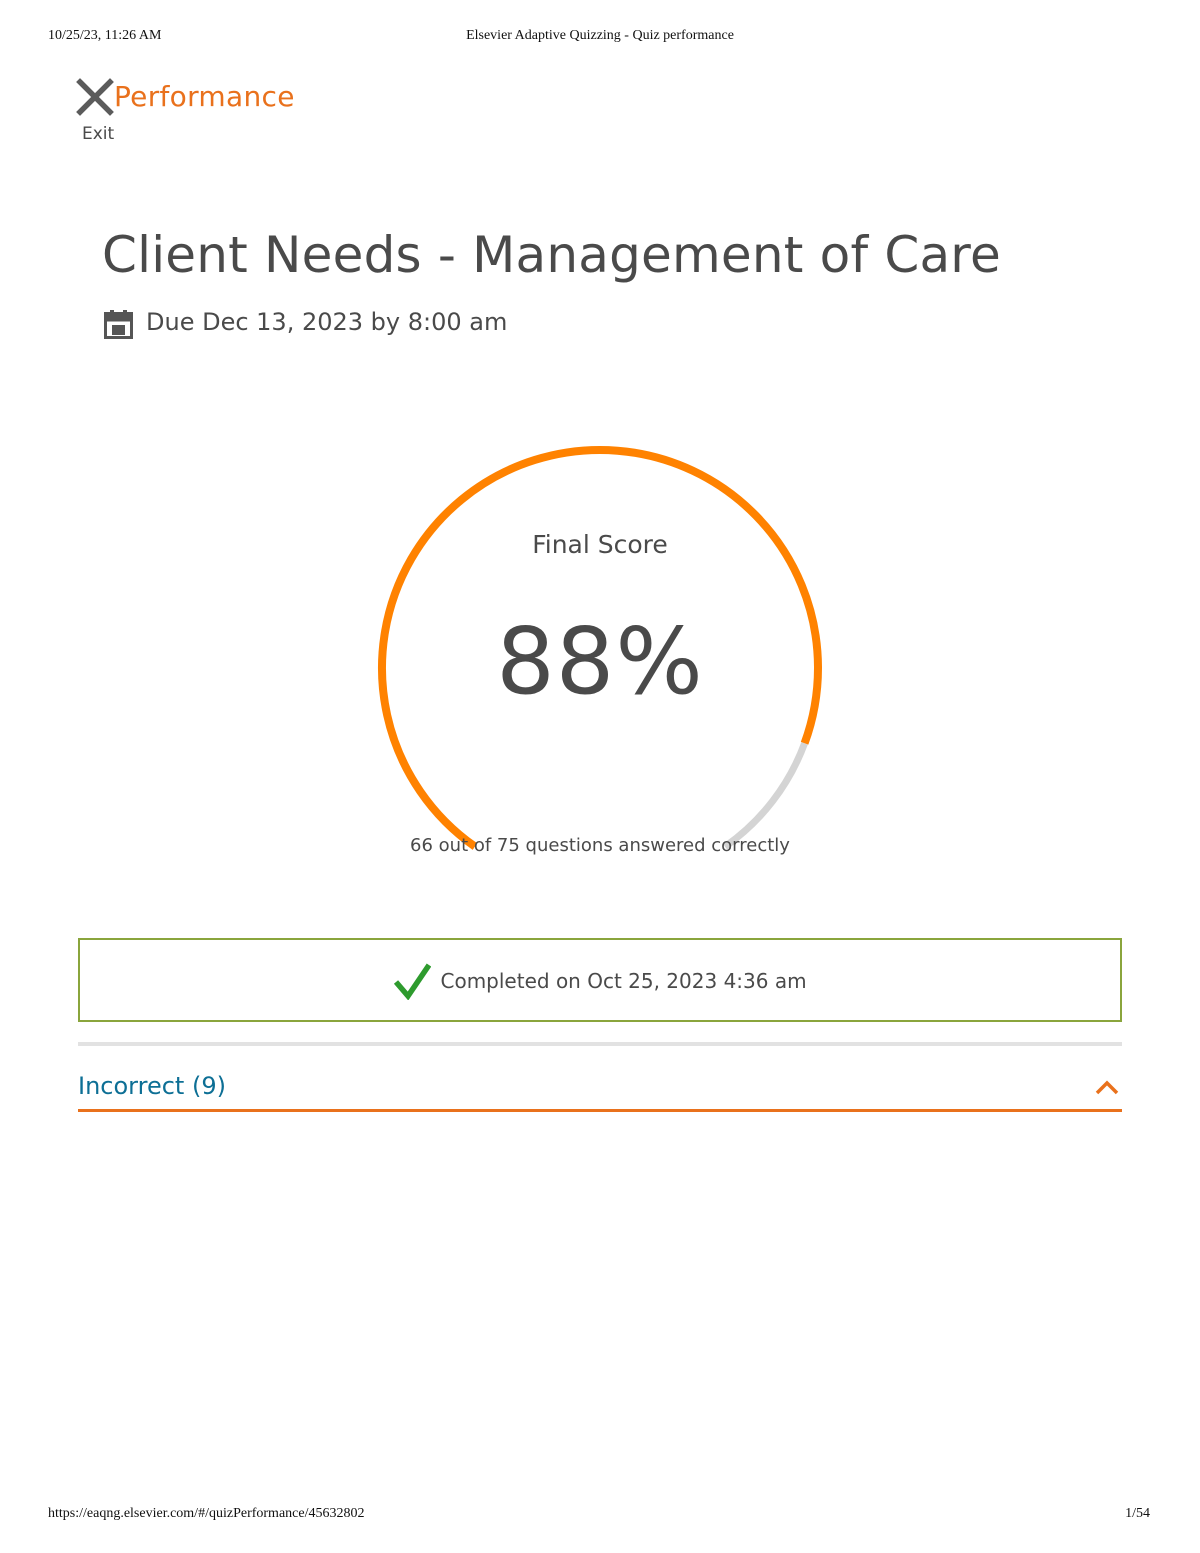  Describe the element at coordinates (327, 322) in the screenshot. I see `due-date-text: Due Dec 13, 2023 by 8:00 am` at that location.